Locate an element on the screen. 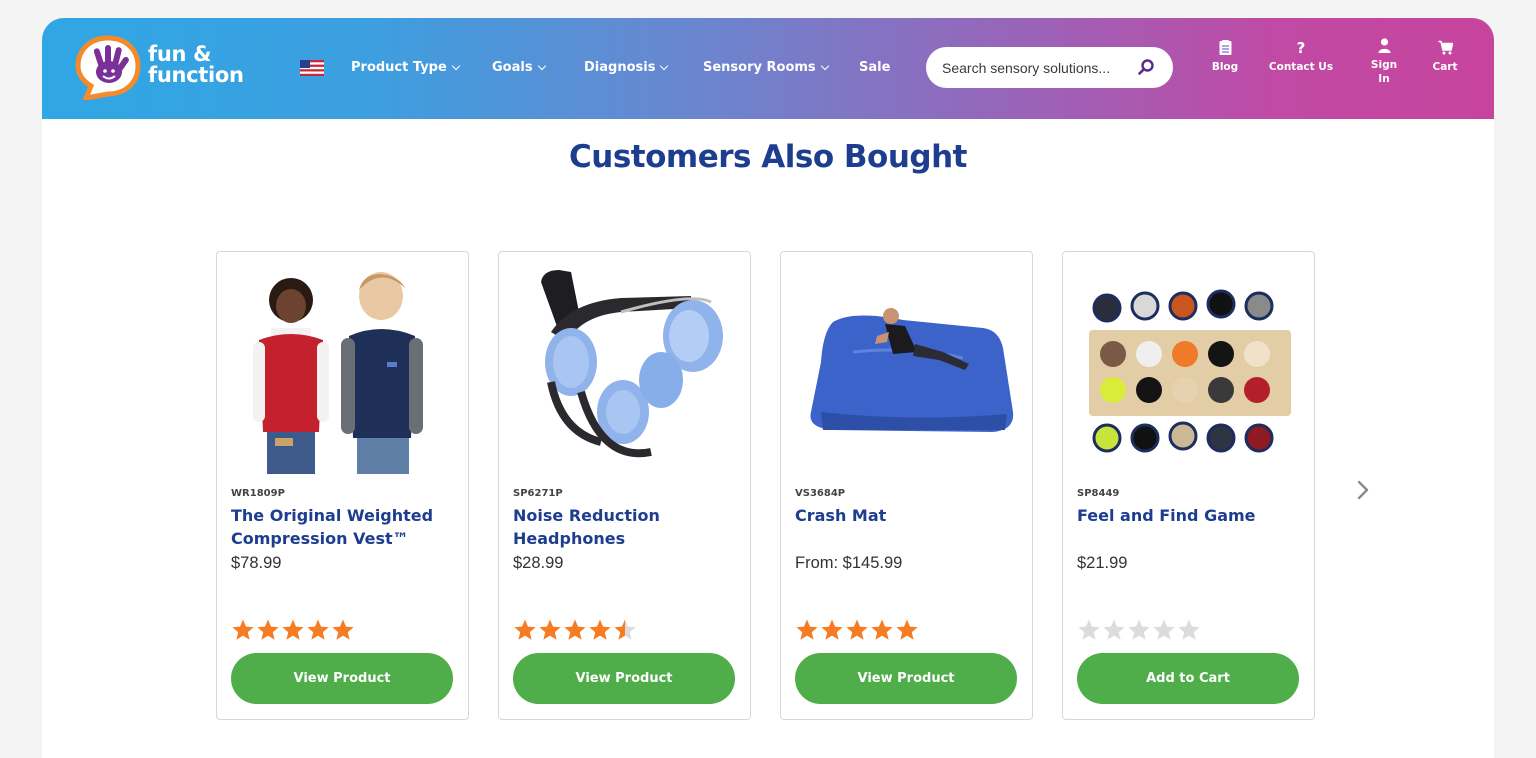 The image size is (1536, 758). cart-icon is located at coordinates (1445, 47).